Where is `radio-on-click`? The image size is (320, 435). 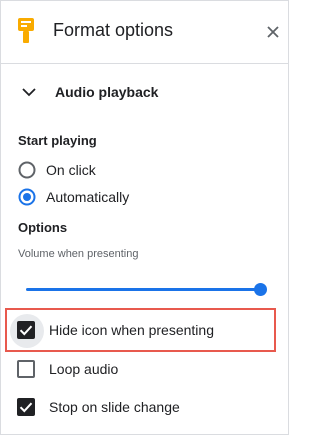
radio-on-click is located at coordinates (27, 170).